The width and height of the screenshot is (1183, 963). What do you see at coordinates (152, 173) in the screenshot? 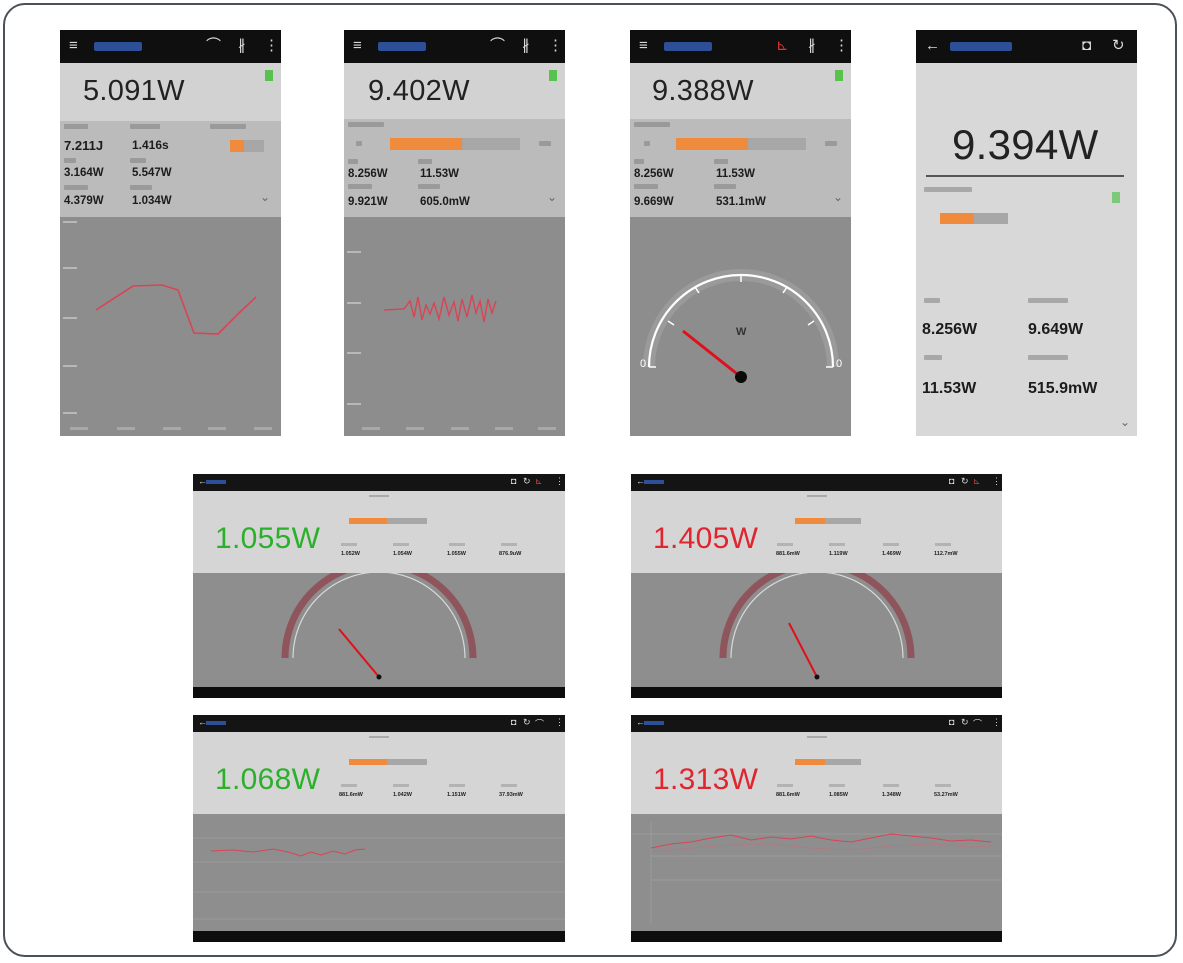
I see `stat-max: 5.547W` at bounding box center [152, 173].